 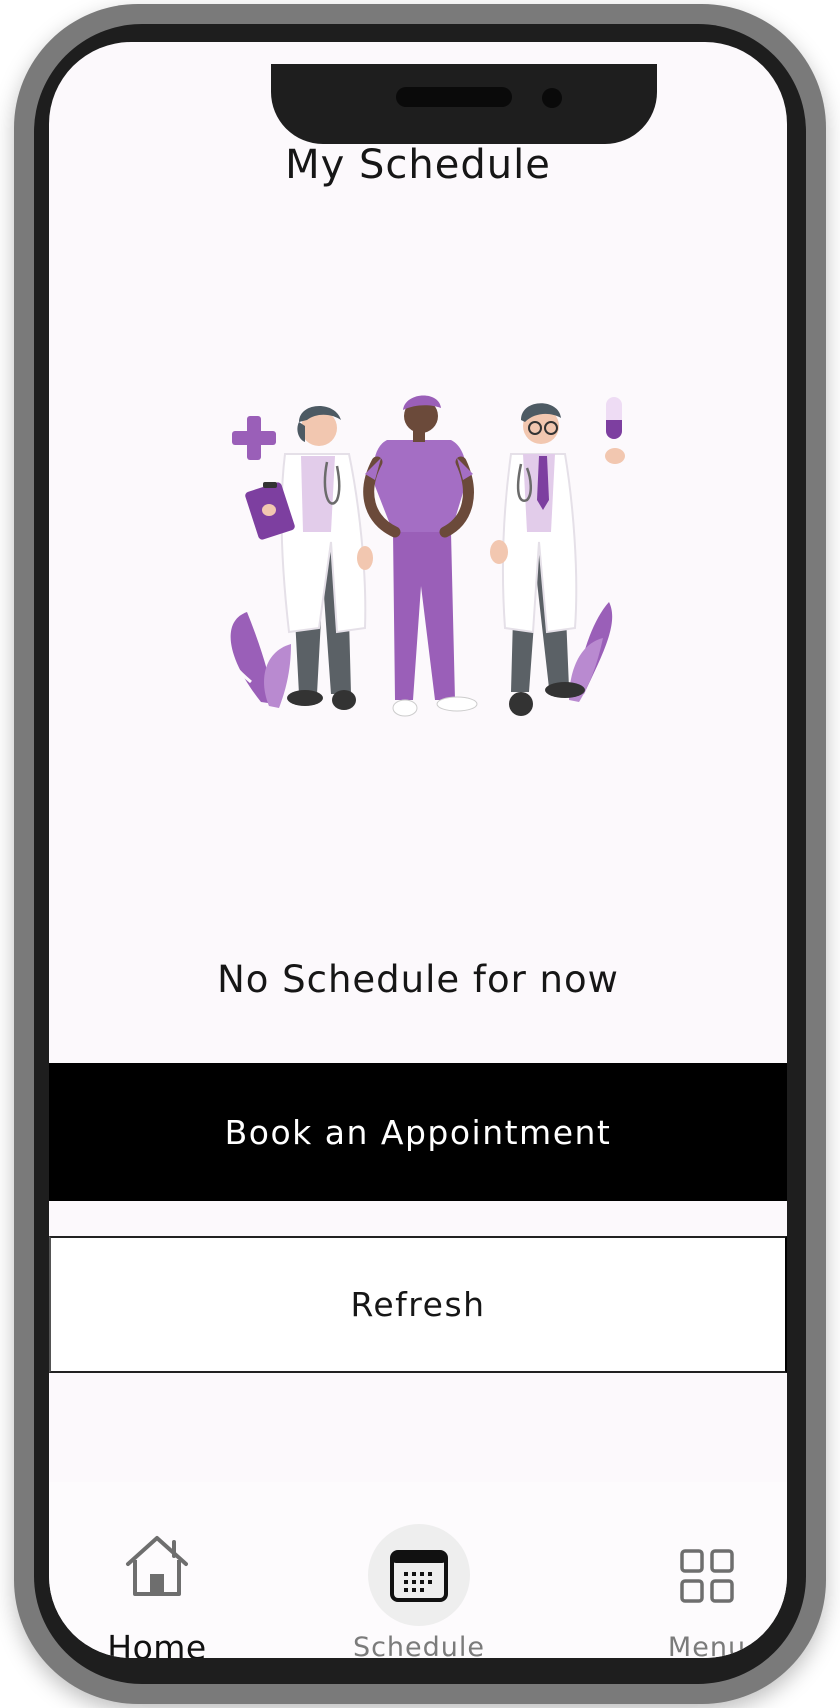 I want to click on bottom-tab-bar: Home Schedule Menu, so click(x=418, y=1570).